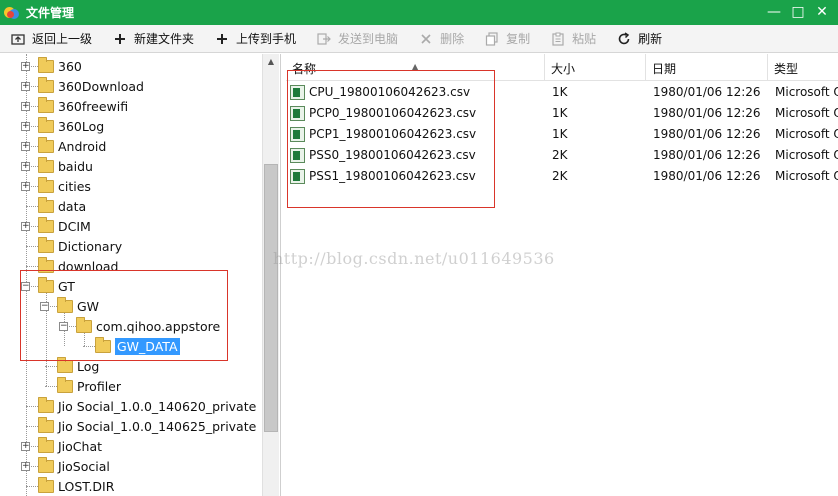 Image resolution: width=838 pixels, height=496 pixels. I want to click on tree-item: Android, so click(72, 146).